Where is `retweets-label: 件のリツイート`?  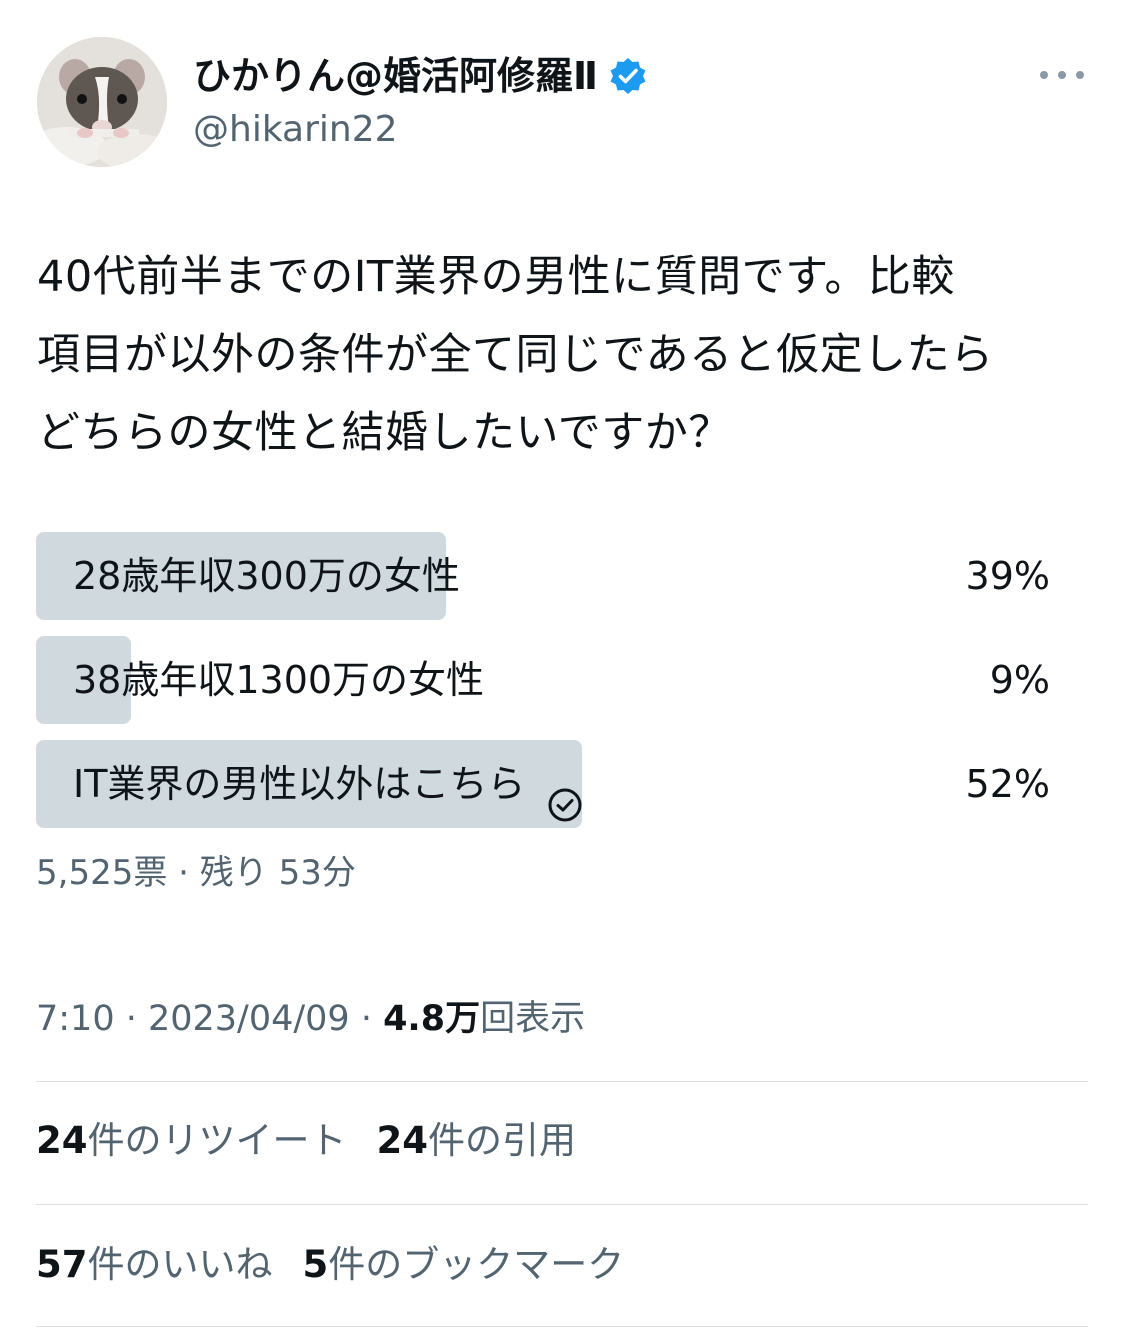
retweets-label: 件のリツイート is located at coordinates (217, 1140).